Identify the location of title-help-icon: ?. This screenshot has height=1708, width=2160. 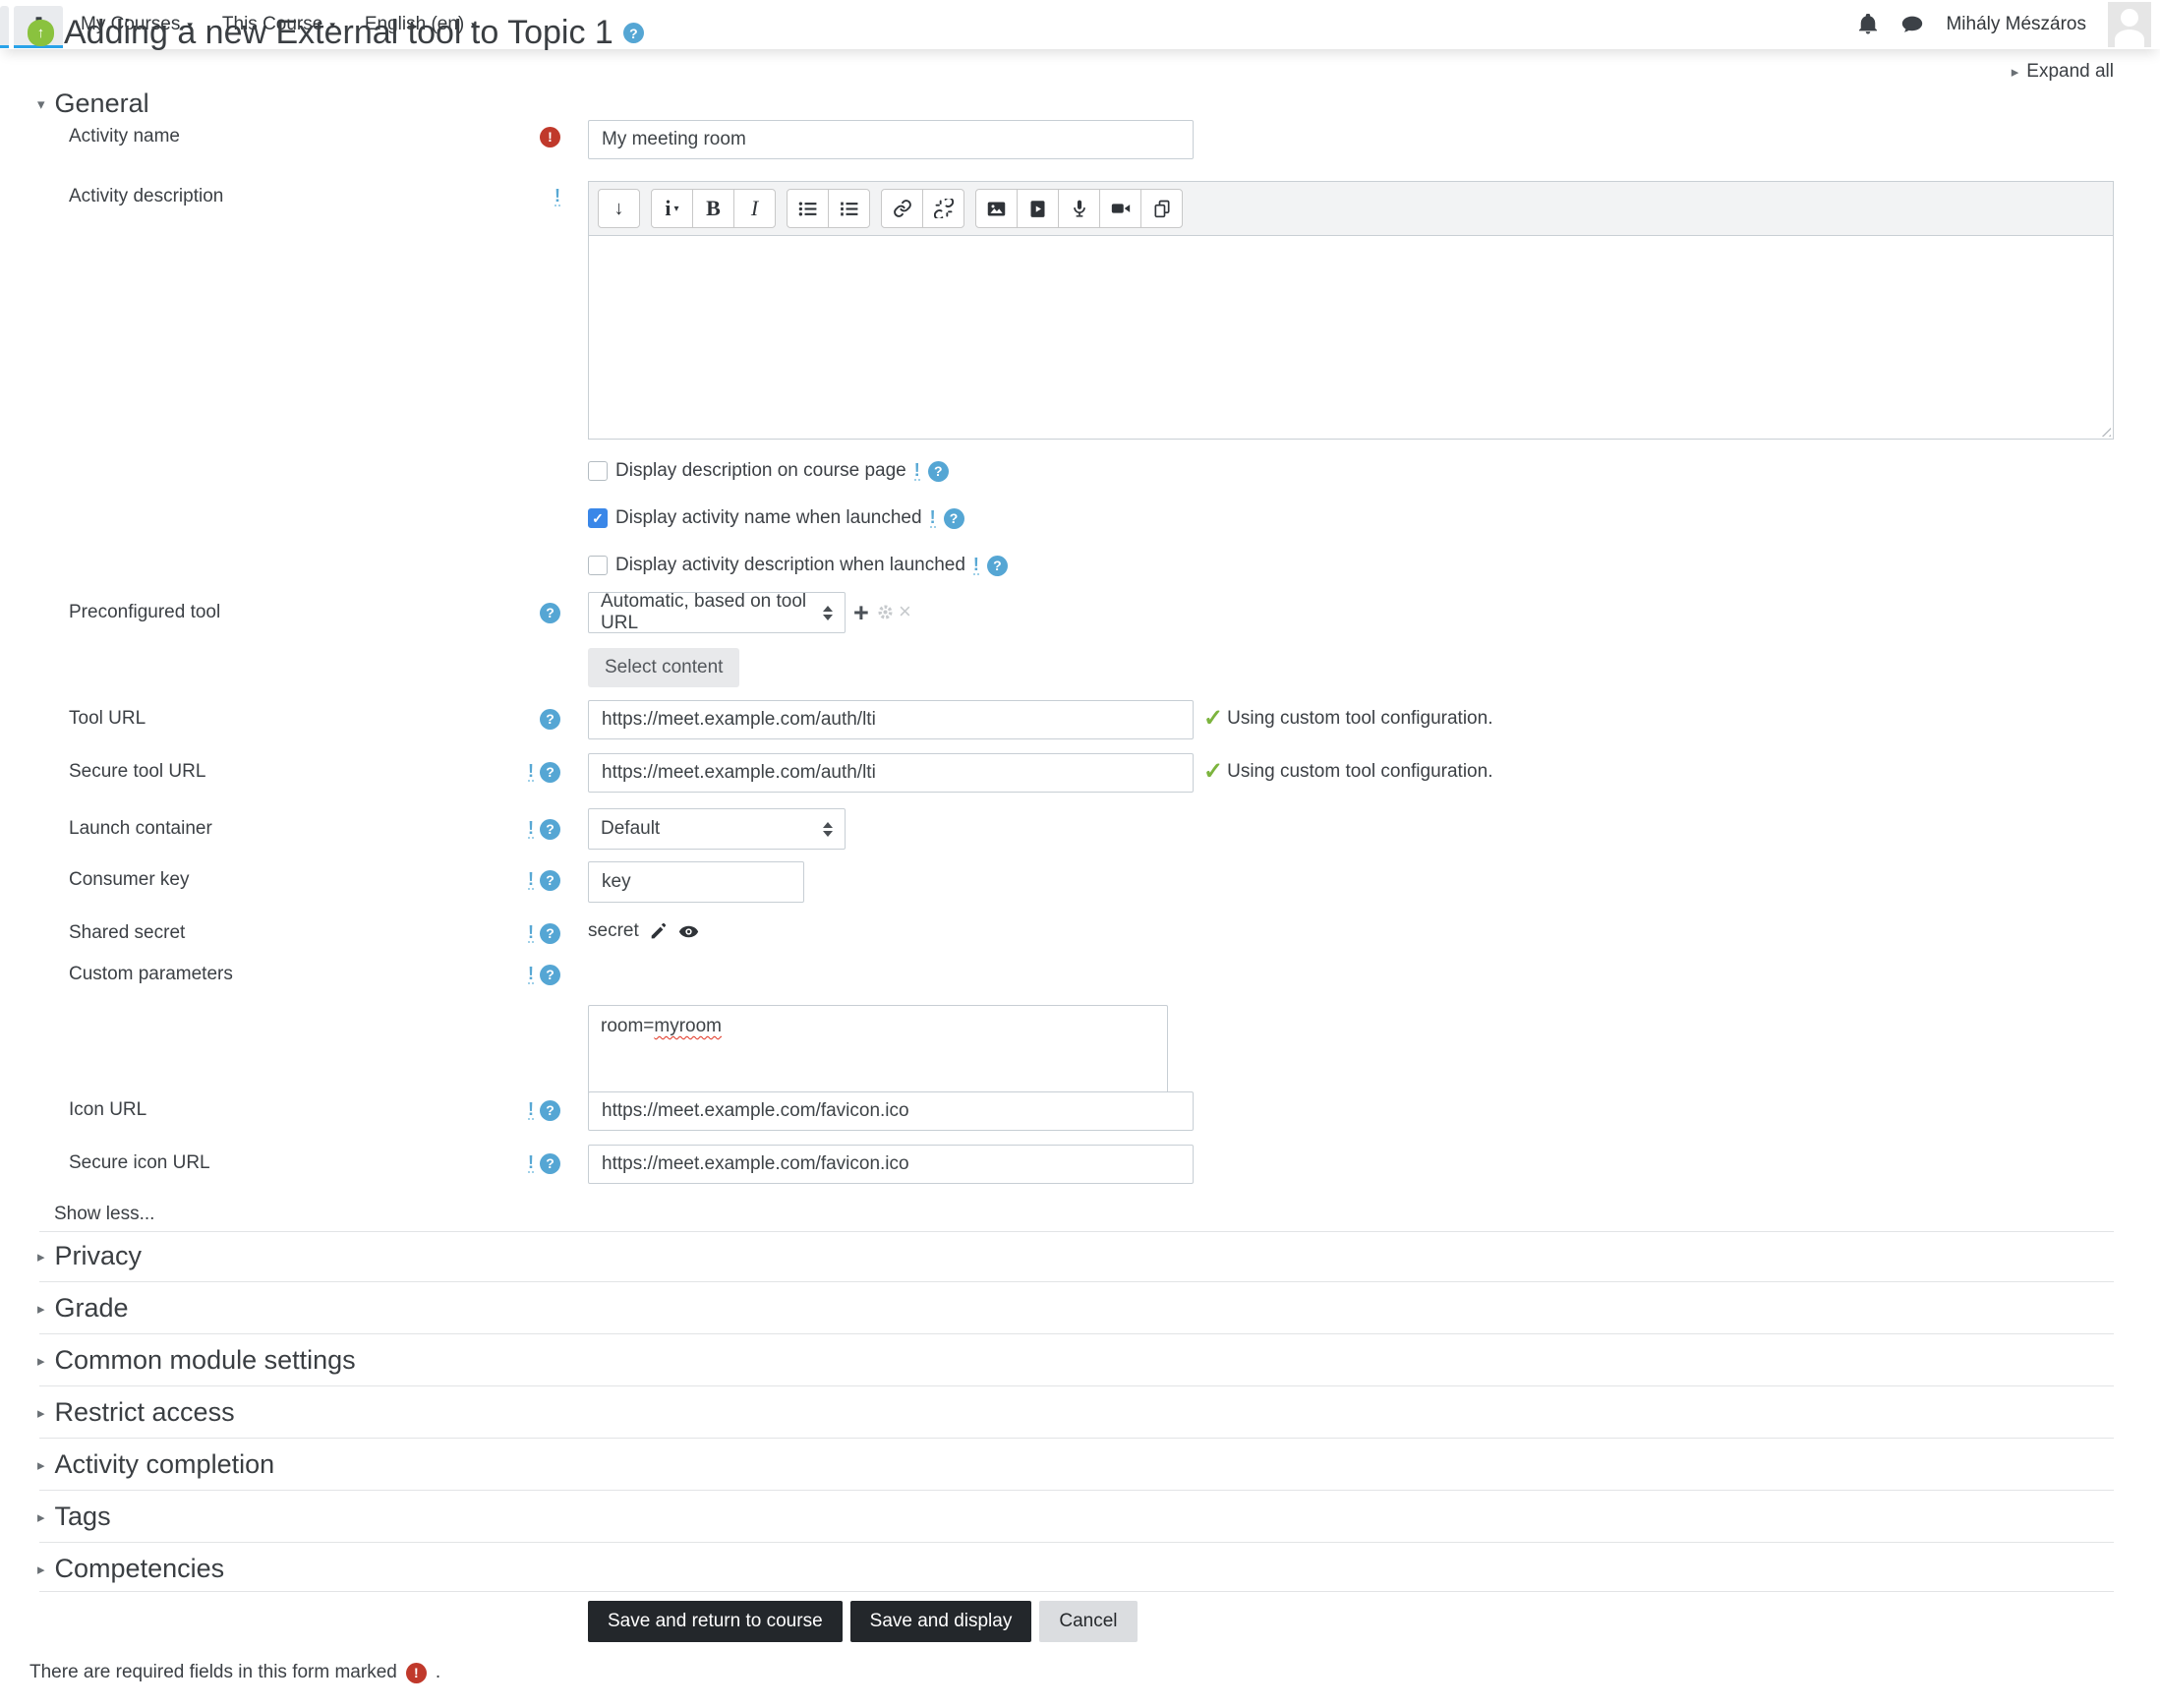
(633, 33).